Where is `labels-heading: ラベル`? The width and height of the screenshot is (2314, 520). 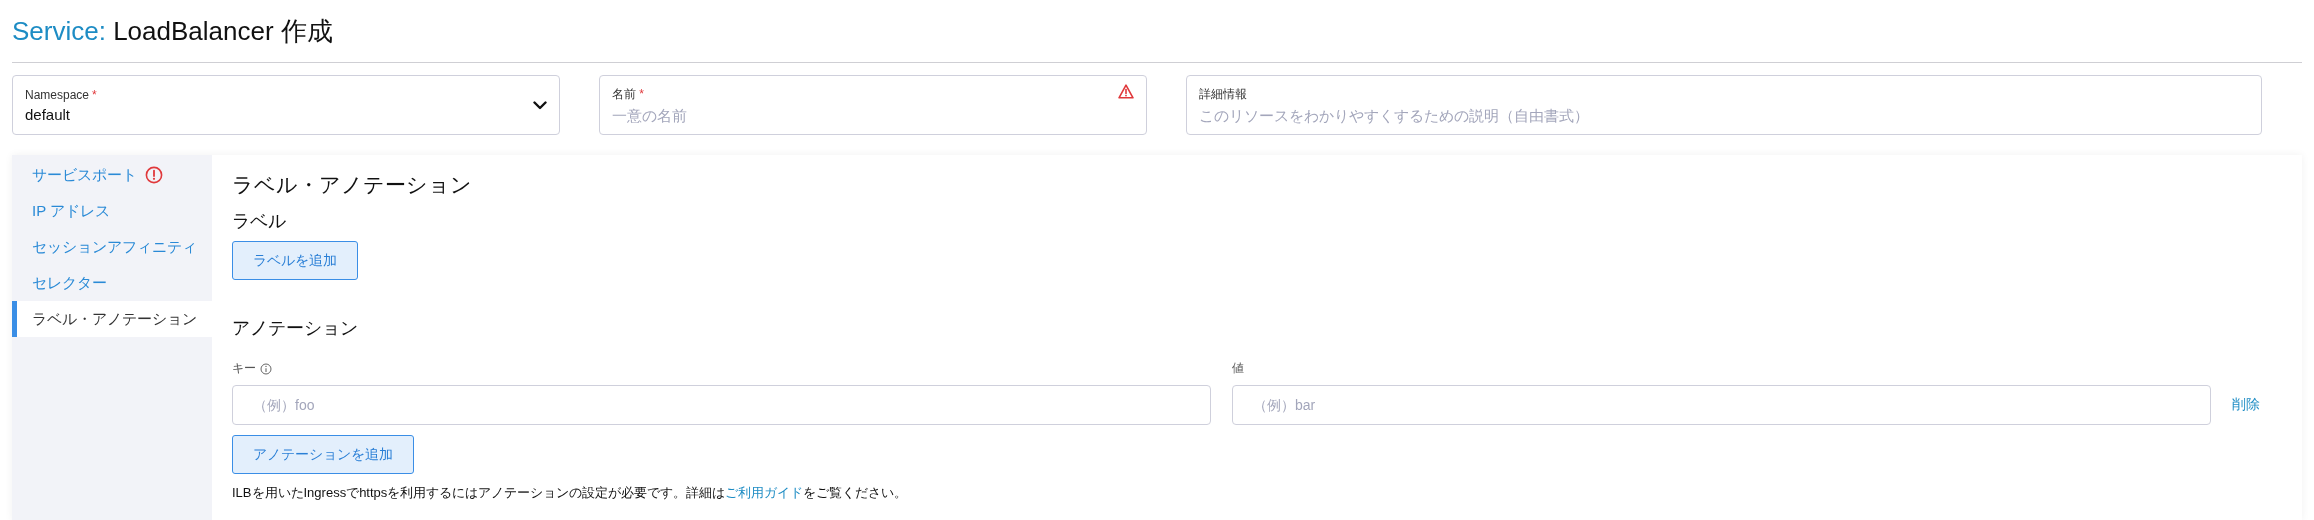
labels-heading: ラベル is located at coordinates (259, 221).